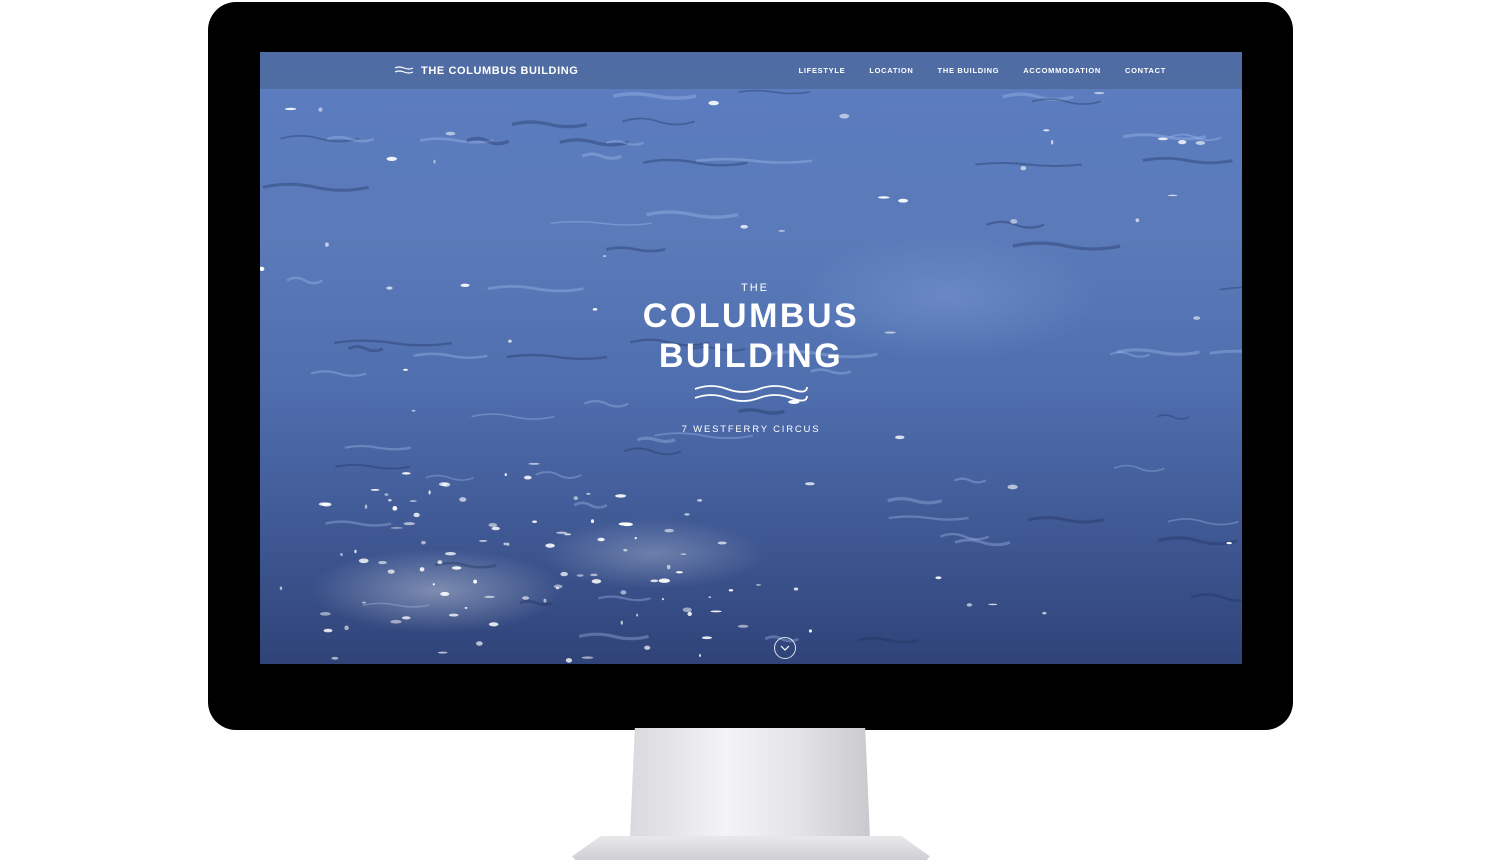 This screenshot has width=1500, height=865. I want to click on nav-item-location: LOCATION, so click(891, 70).